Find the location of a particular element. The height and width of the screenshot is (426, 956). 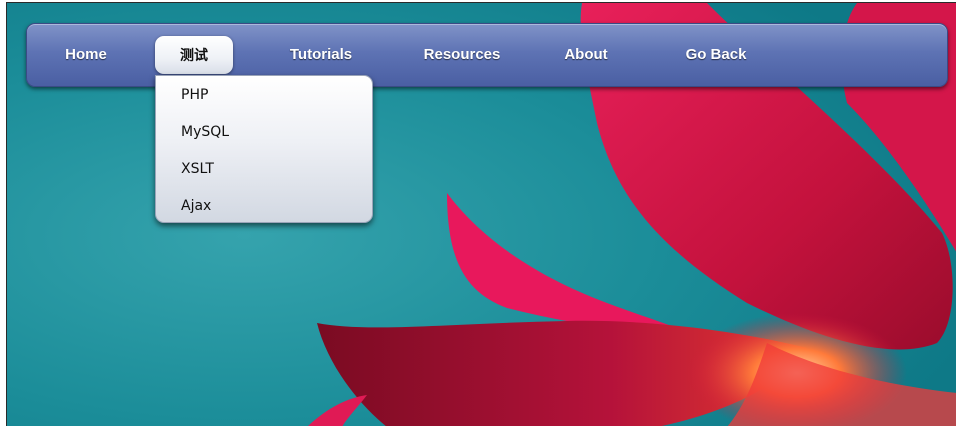

nav-item-test-active: 测试 is located at coordinates (194, 55).